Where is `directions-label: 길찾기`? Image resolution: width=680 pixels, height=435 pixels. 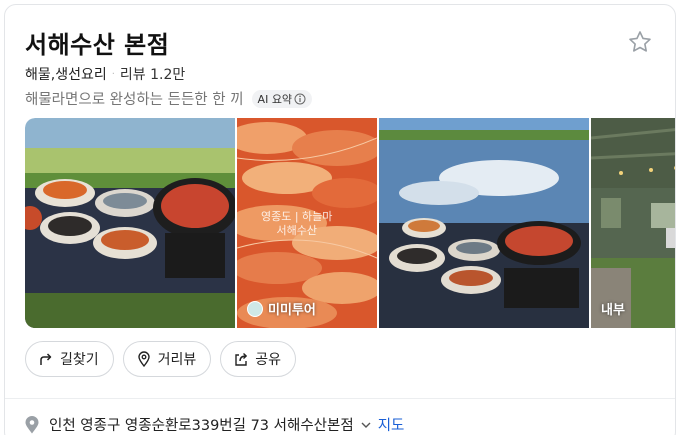 directions-label: 길찾기 is located at coordinates (79, 360).